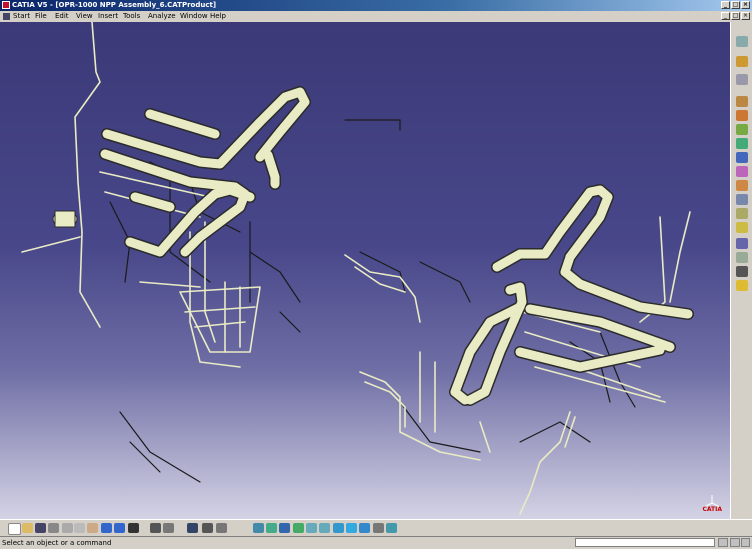  I want to click on new-part-icon, so click(742, 129).